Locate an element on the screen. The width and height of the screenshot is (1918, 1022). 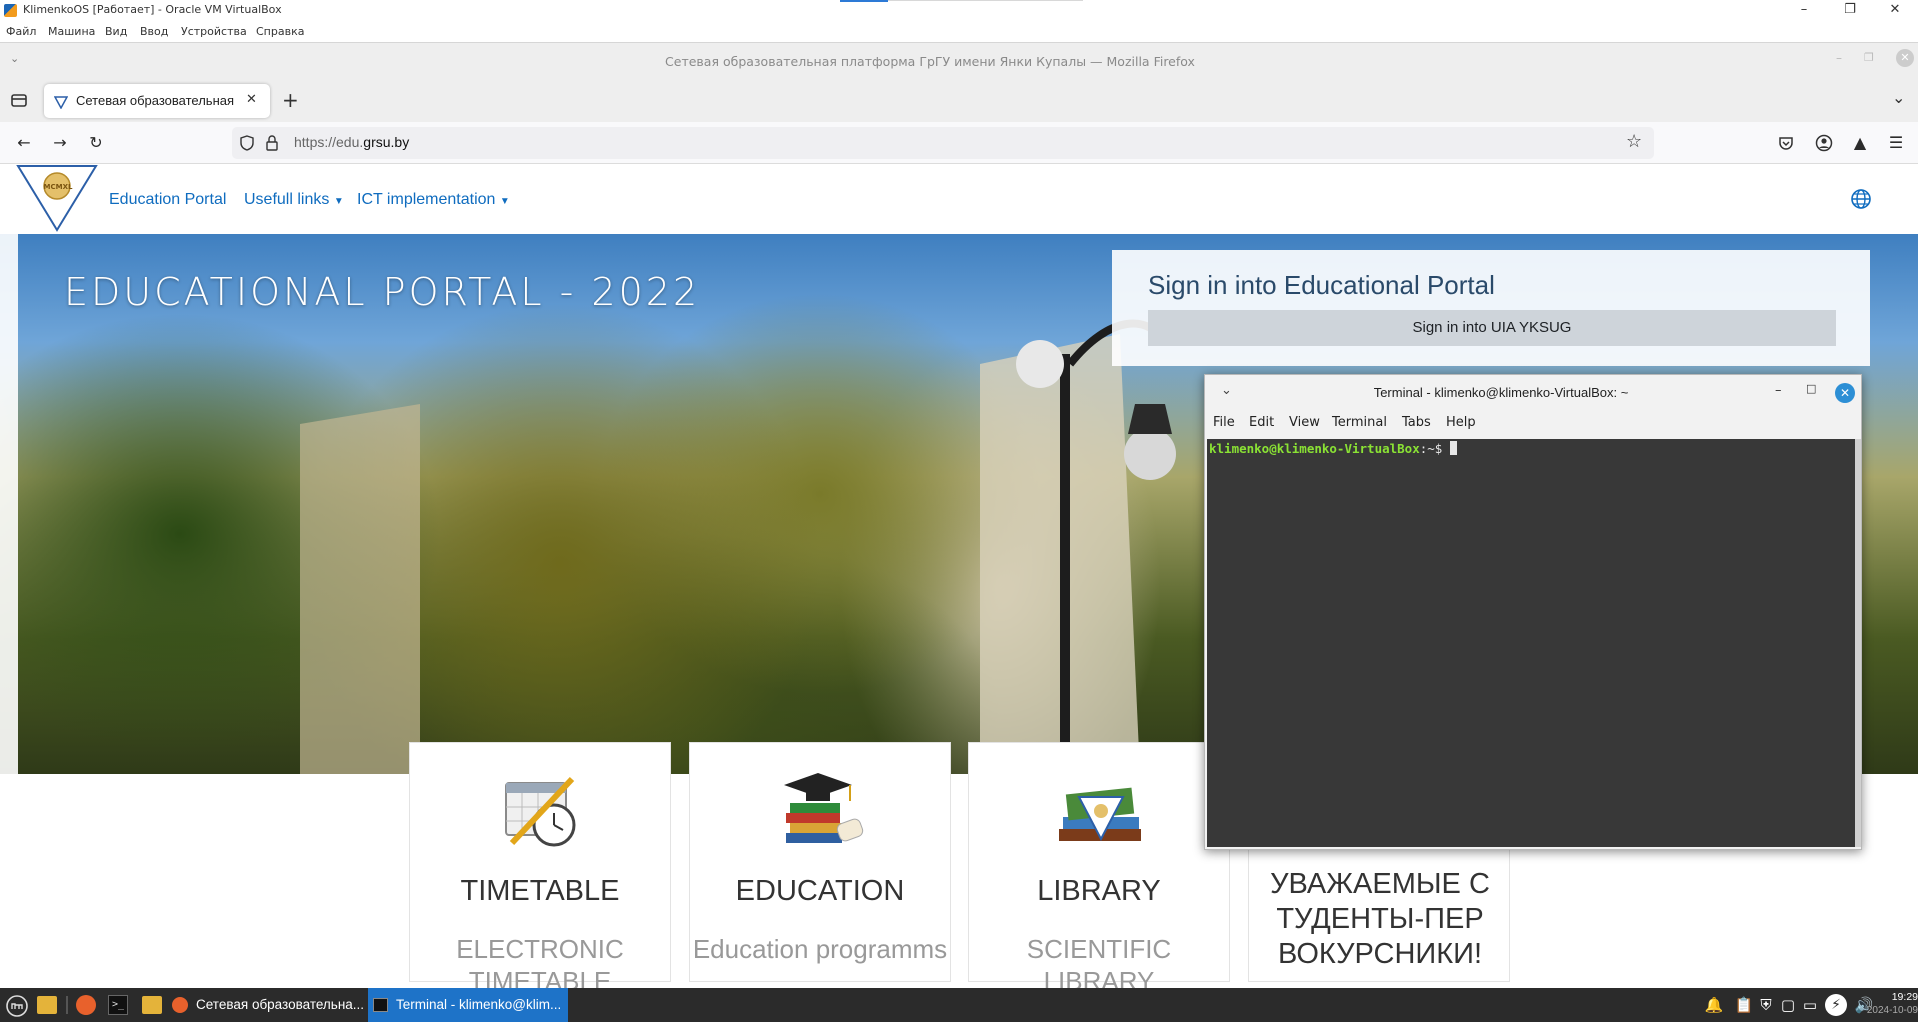
card-library: LIBRARY SCIENTIFIC LIBRARY is located at coordinates (1099, 869).